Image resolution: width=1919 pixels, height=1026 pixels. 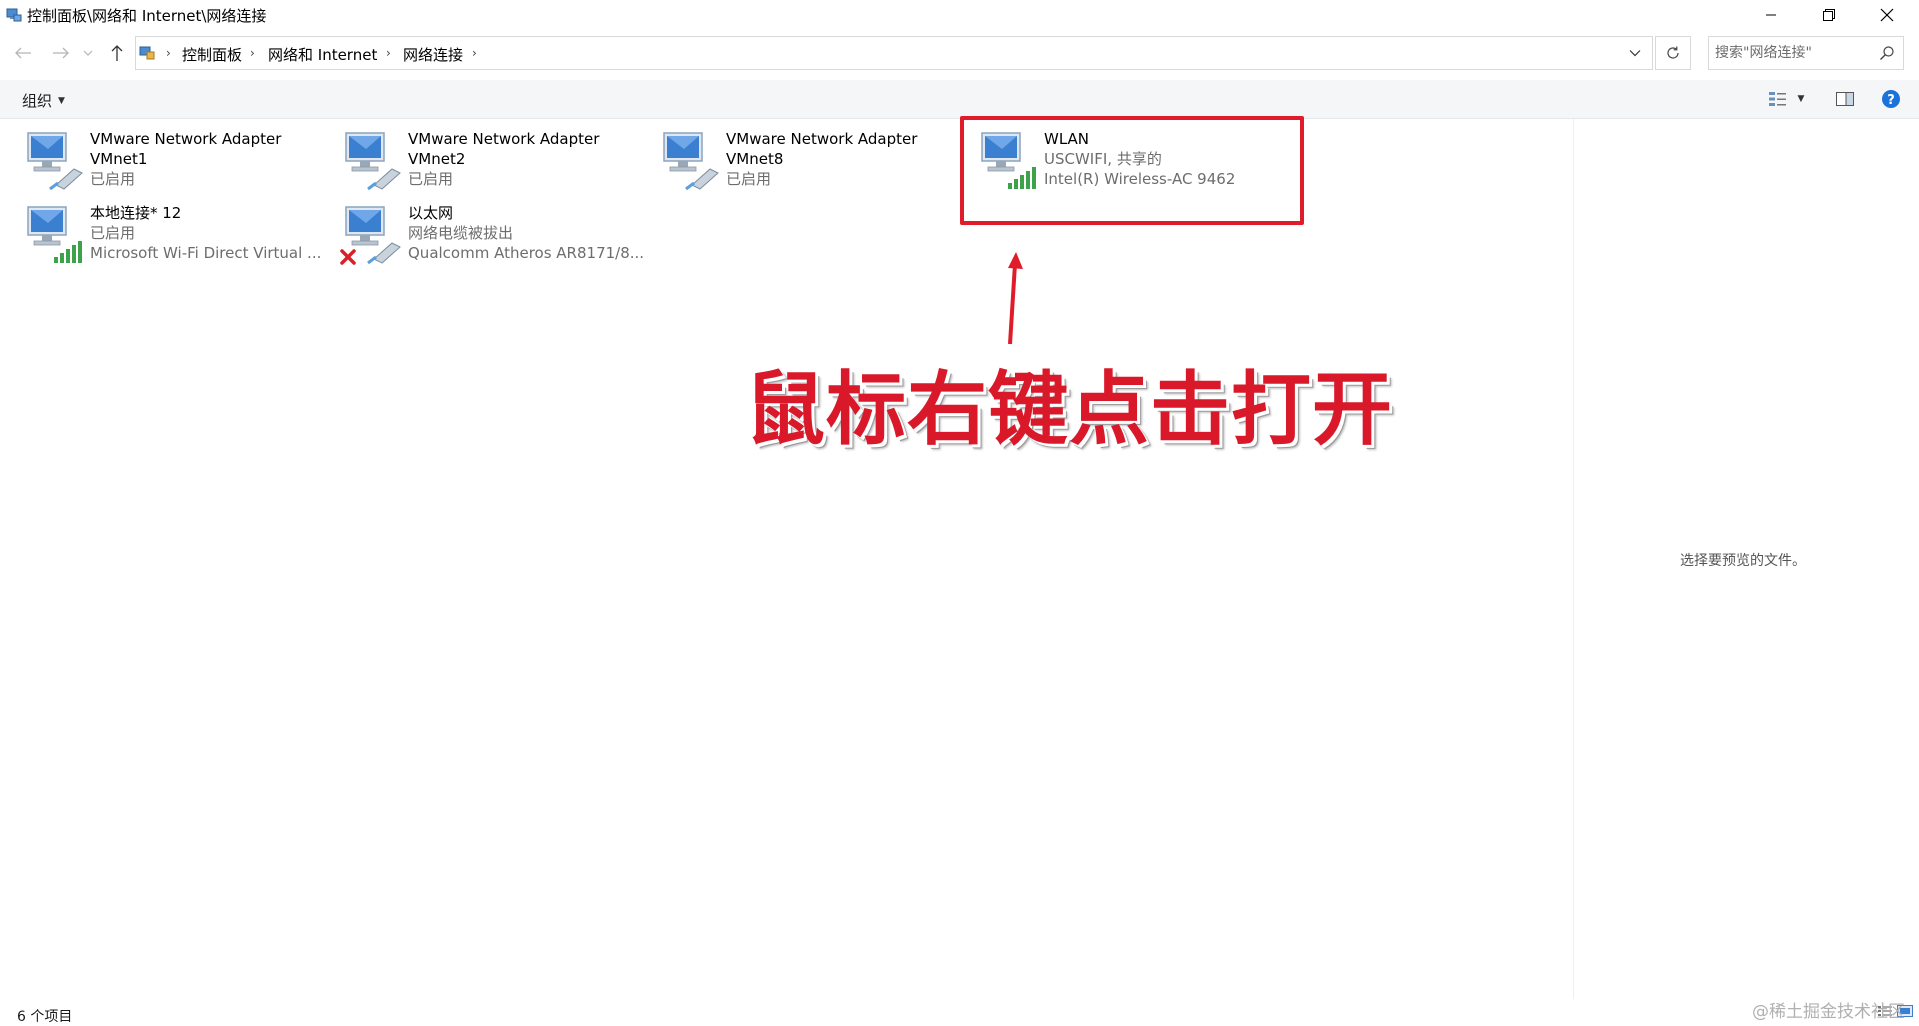 I want to click on forward-button, so click(x=61, y=53).